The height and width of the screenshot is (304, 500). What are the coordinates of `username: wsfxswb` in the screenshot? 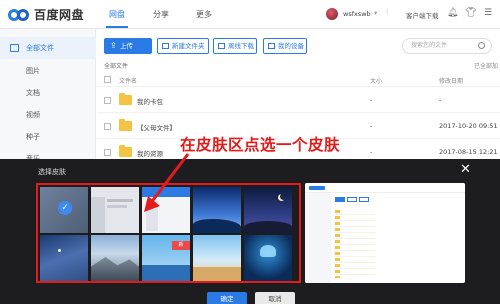 It's located at (357, 14).